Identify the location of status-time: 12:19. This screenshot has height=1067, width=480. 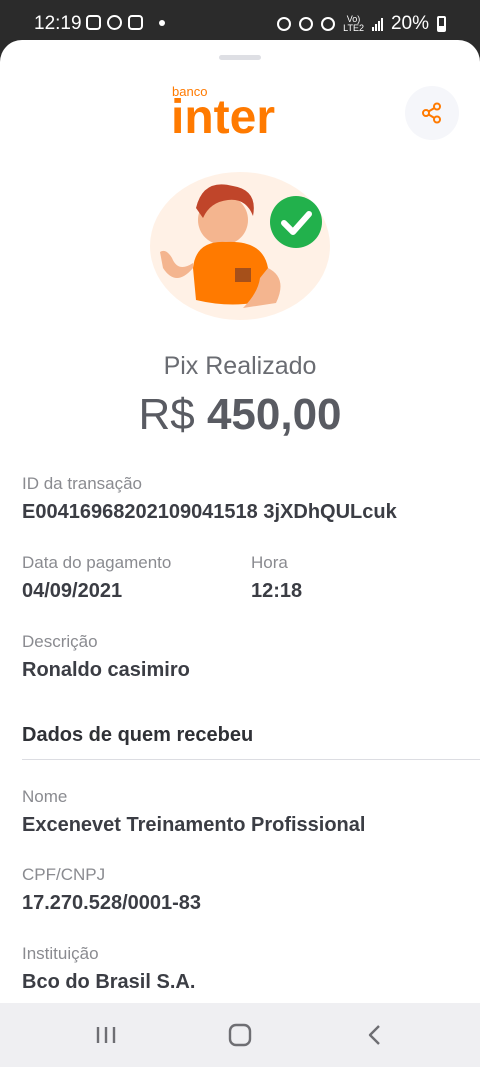
(58, 23).